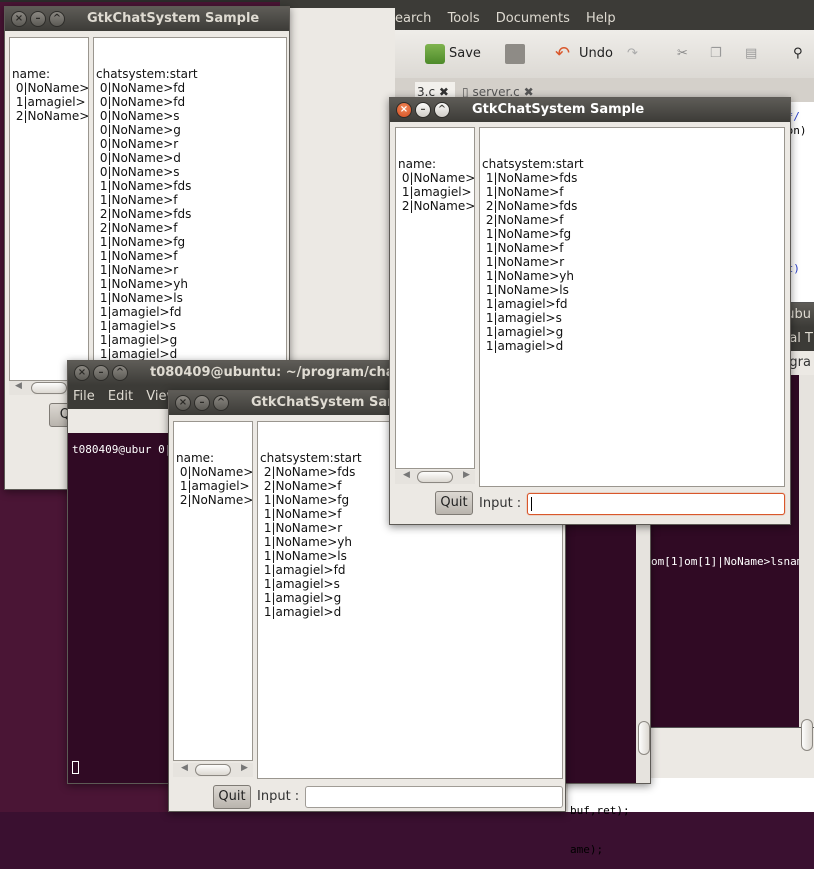 The width and height of the screenshot is (814, 869). Describe the element at coordinates (84, 396) in the screenshot. I see `menu-file: File` at that location.